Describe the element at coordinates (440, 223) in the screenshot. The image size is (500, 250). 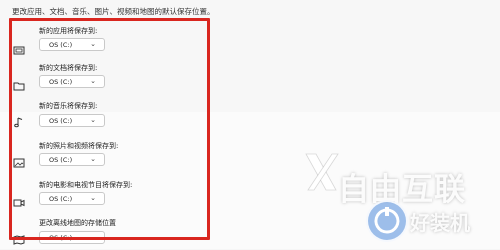
I see `watermark-logo-text: 好装机` at that location.